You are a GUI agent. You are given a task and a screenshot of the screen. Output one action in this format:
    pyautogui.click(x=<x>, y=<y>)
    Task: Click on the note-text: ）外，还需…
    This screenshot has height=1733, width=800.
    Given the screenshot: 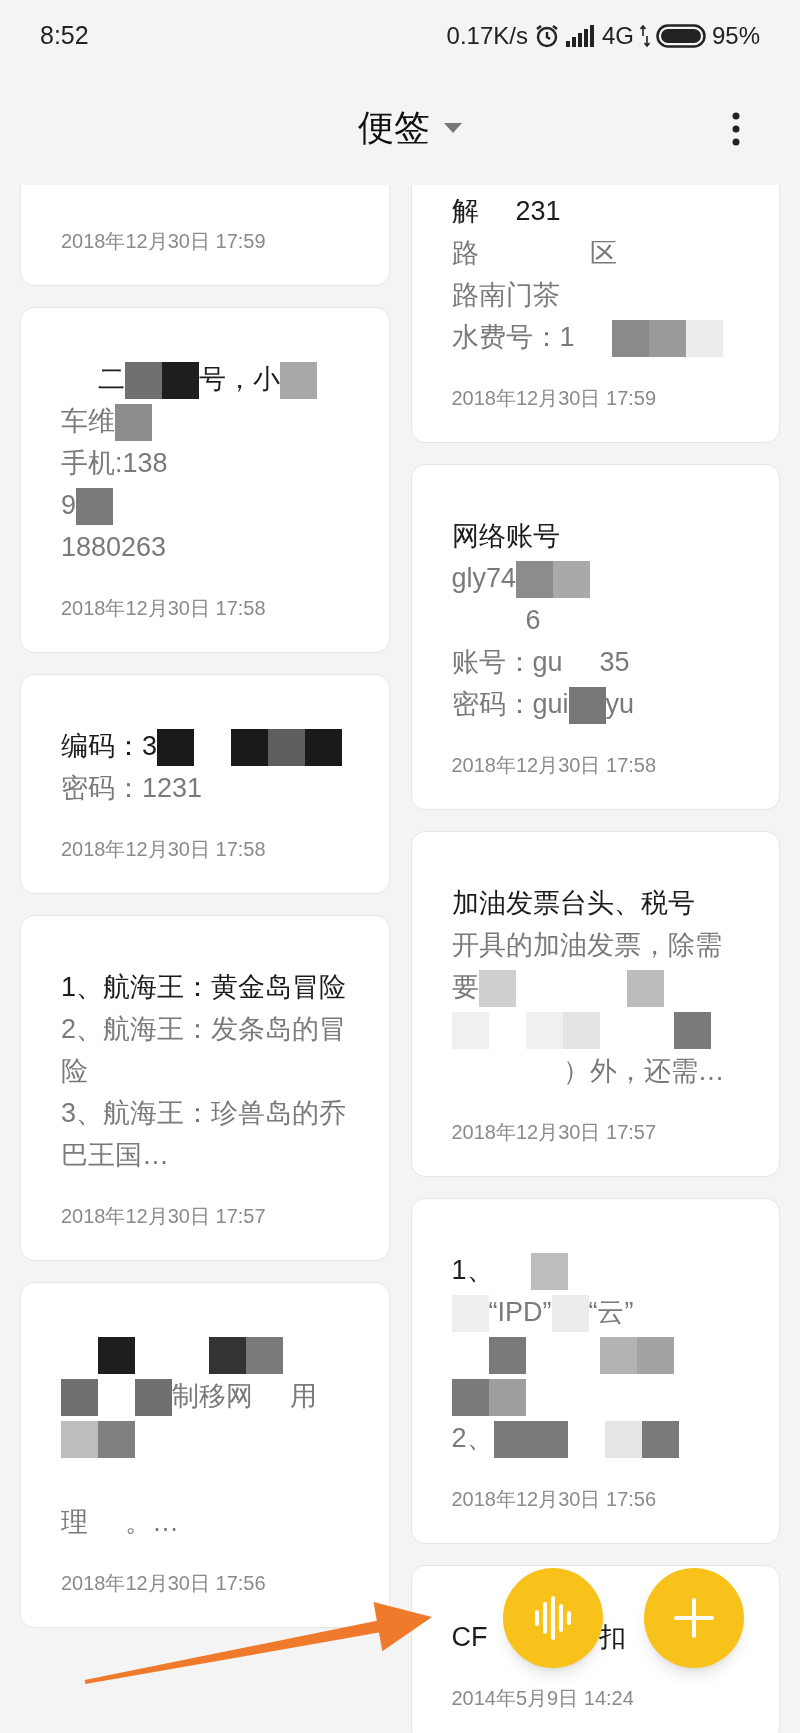 What is the action you would take?
    pyautogui.click(x=643, y=1071)
    